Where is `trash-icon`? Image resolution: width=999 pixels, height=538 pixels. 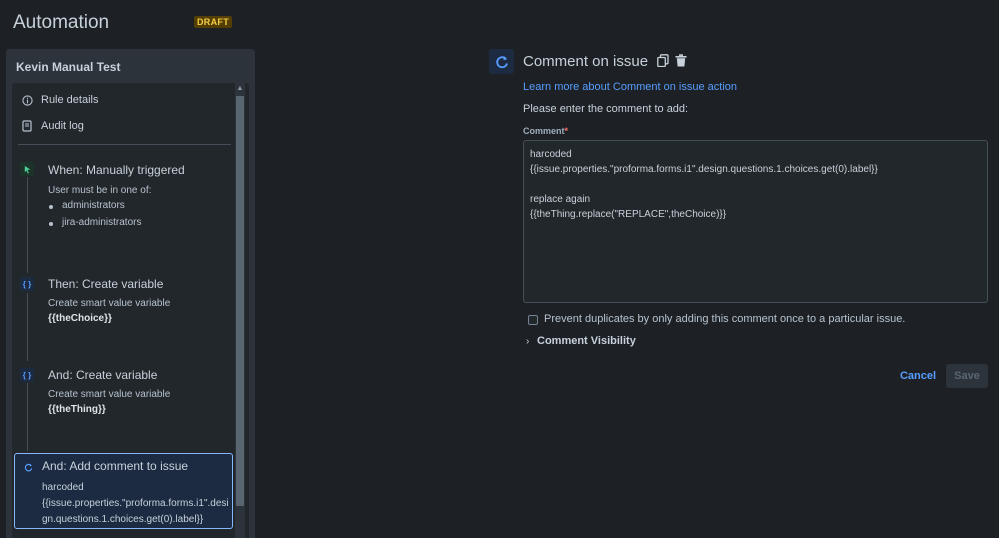
trash-icon is located at coordinates (681, 60).